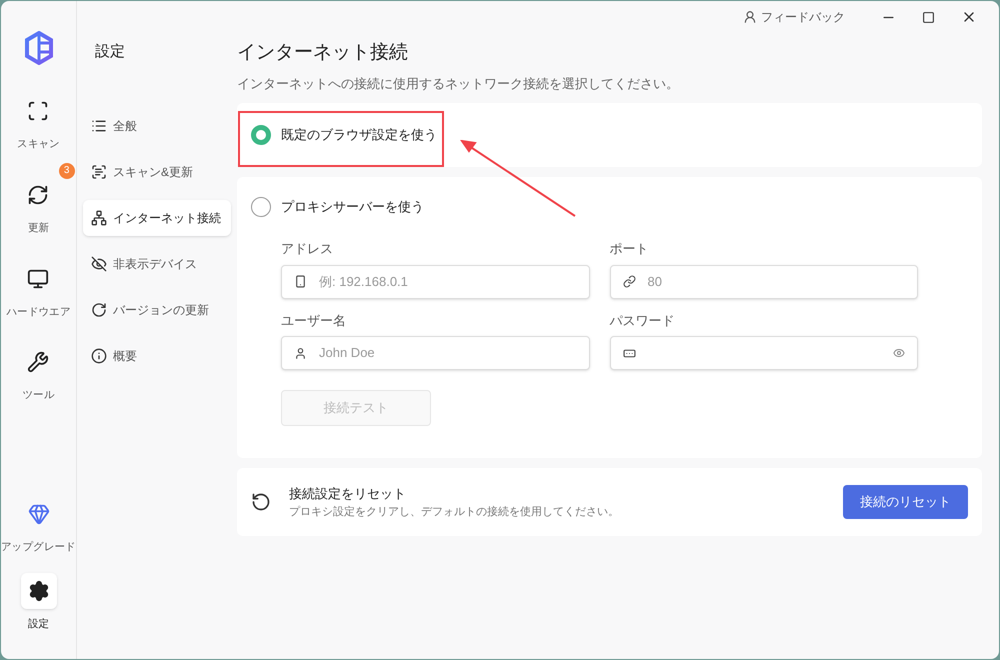 The width and height of the screenshot is (1000, 660). I want to click on count-badge: 3, so click(66, 170).